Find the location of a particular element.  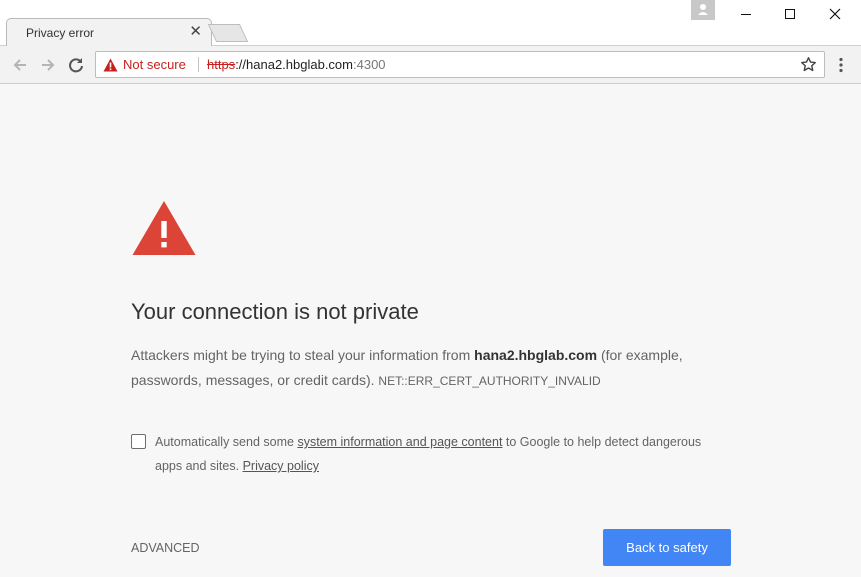

maximize-button is located at coordinates (790, 14).